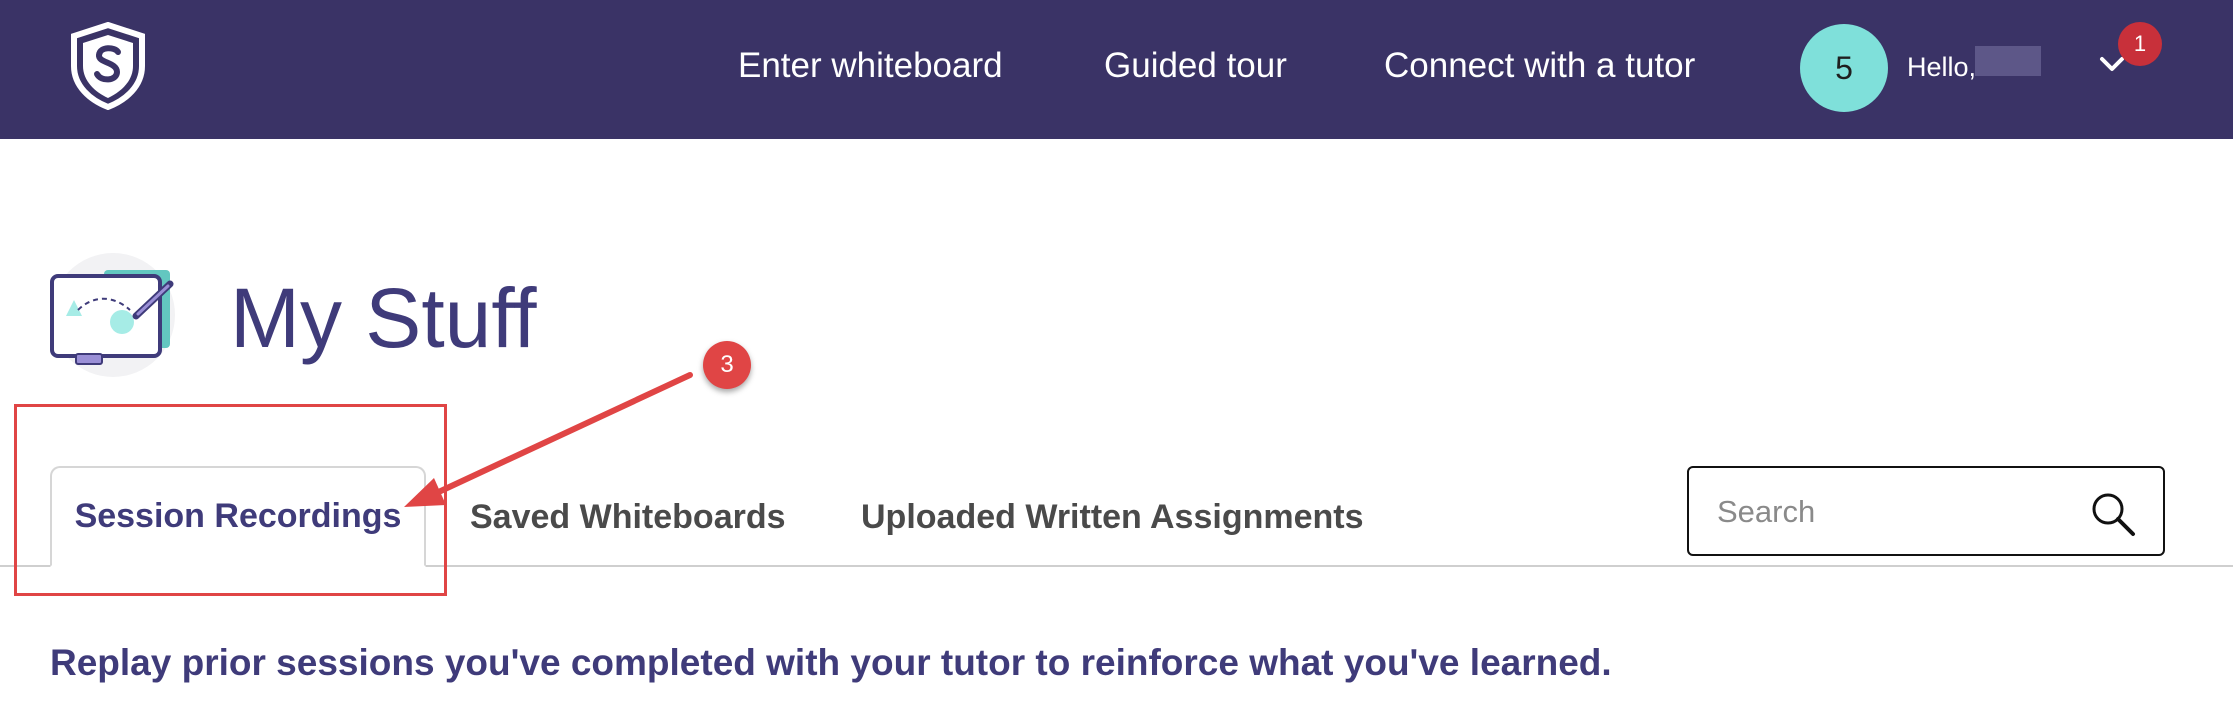  What do you see at coordinates (112, 315) in the screenshot?
I see `whiteboard-icon` at bounding box center [112, 315].